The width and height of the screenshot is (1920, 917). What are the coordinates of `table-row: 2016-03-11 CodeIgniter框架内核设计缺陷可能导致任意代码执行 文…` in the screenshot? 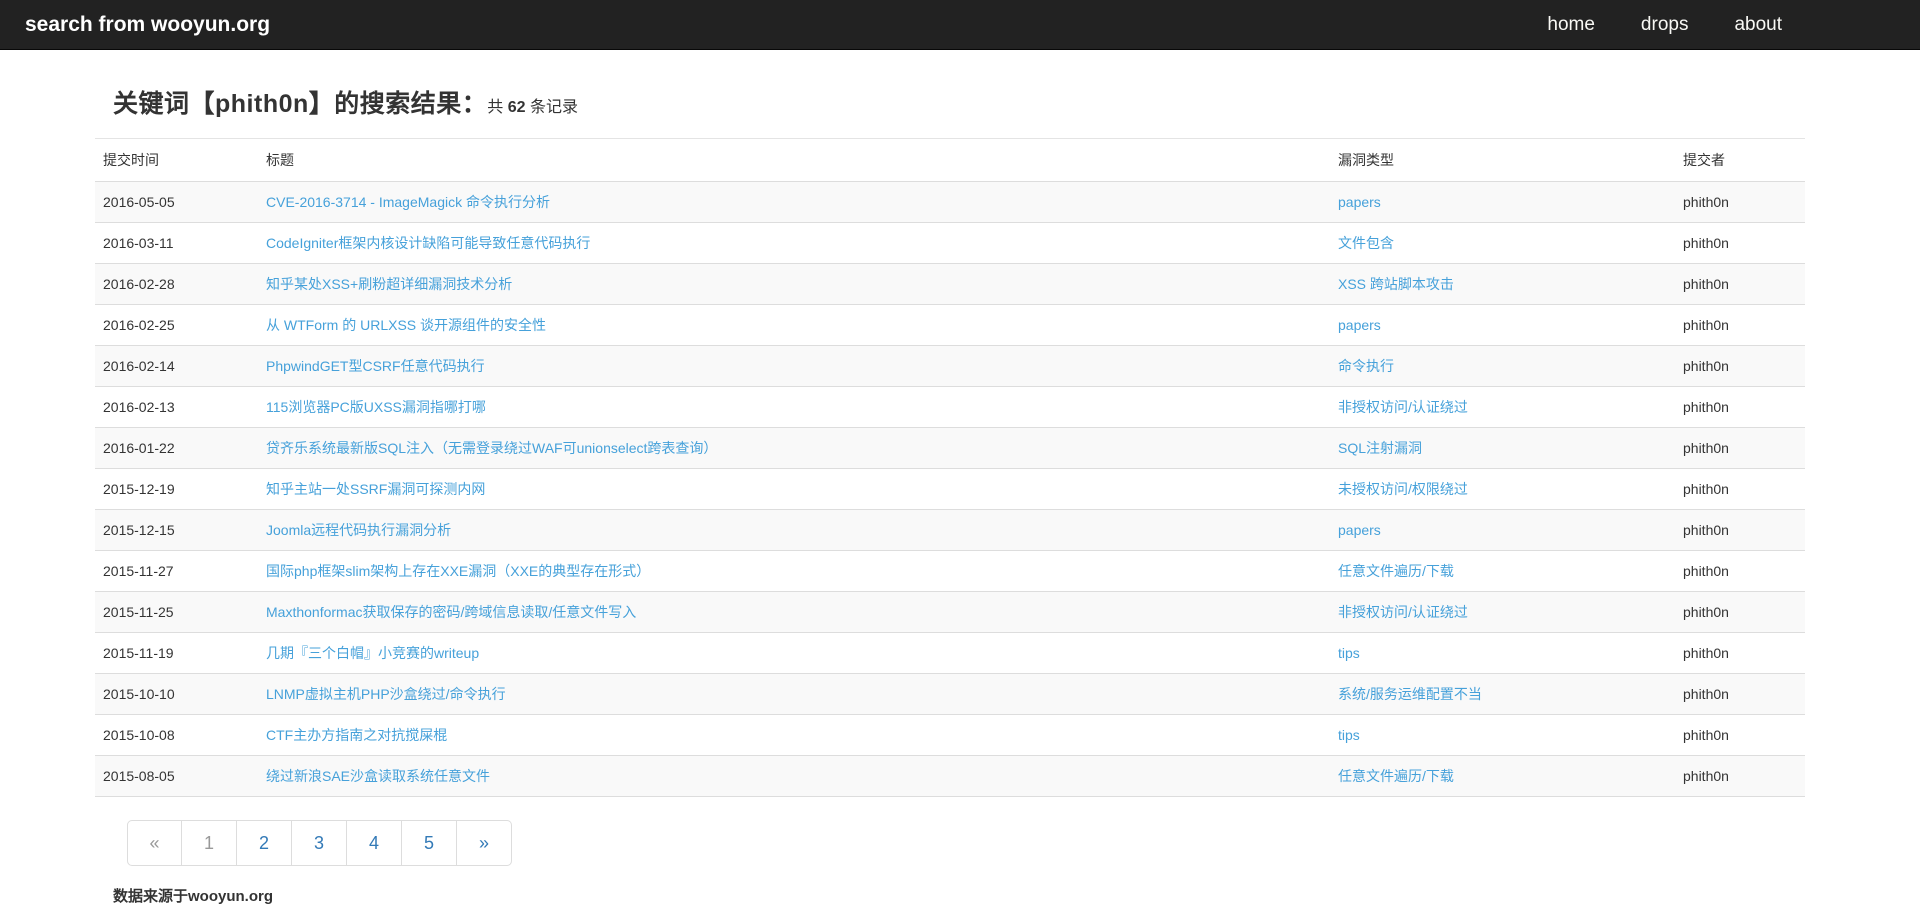 It's located at (950, 243).